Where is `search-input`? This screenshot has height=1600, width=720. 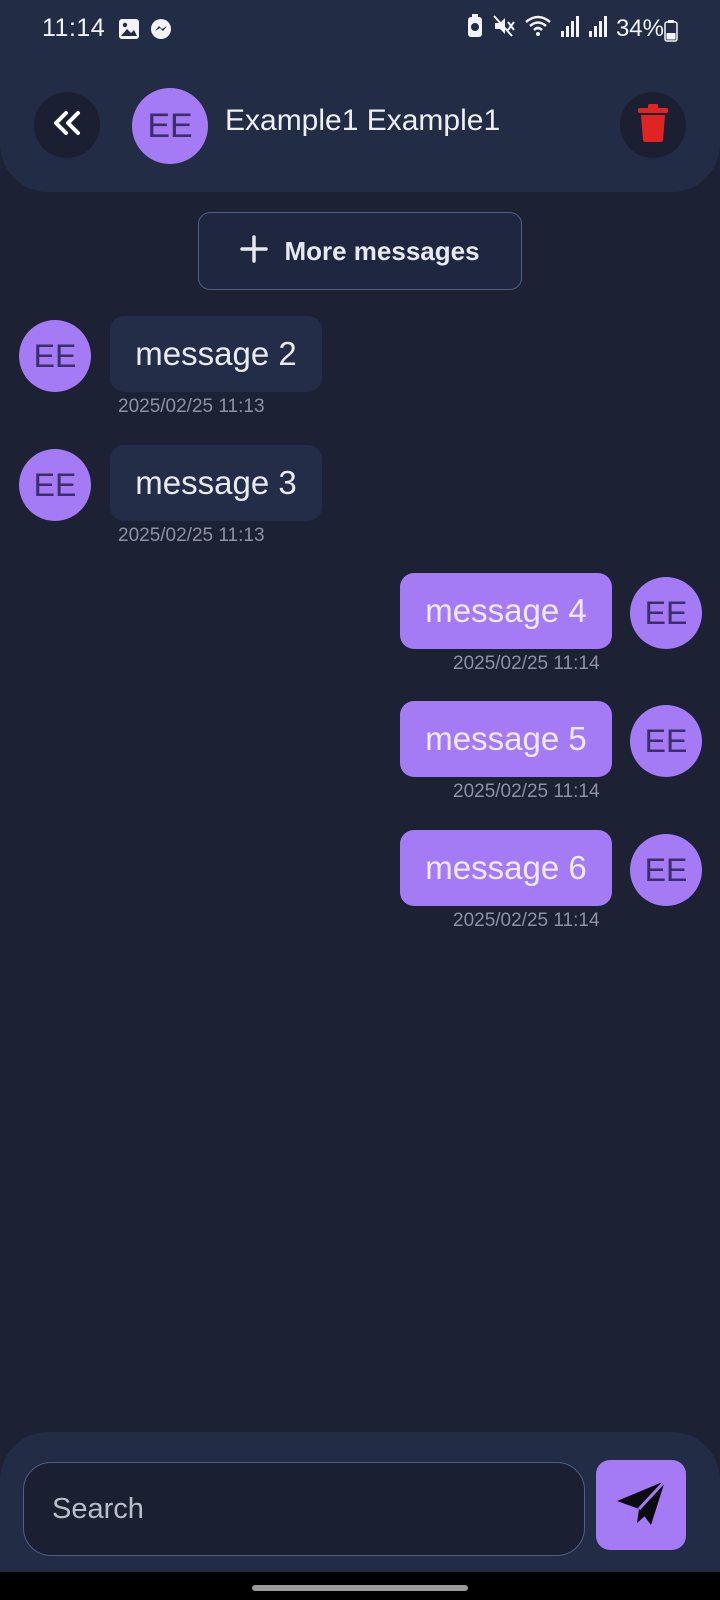
search-input is located at coordinates (304, 1509).